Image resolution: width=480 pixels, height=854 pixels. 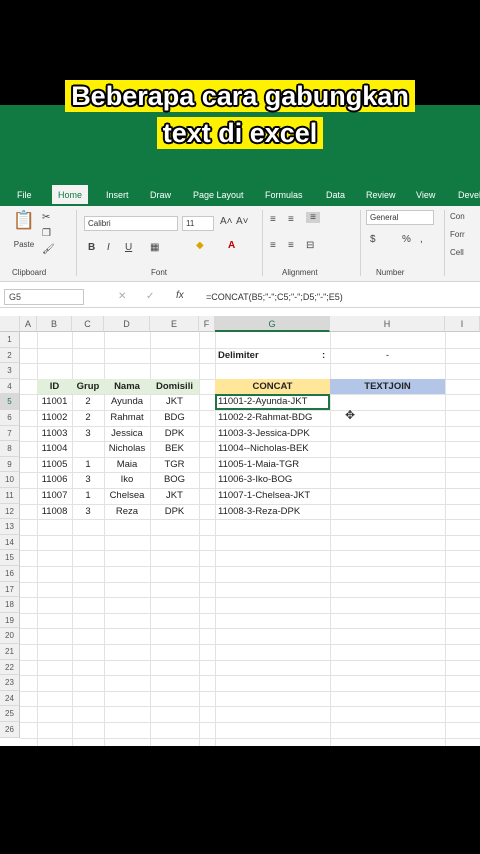 I want to click on tab-formulas: Formulas, so click(x=284, y=195).